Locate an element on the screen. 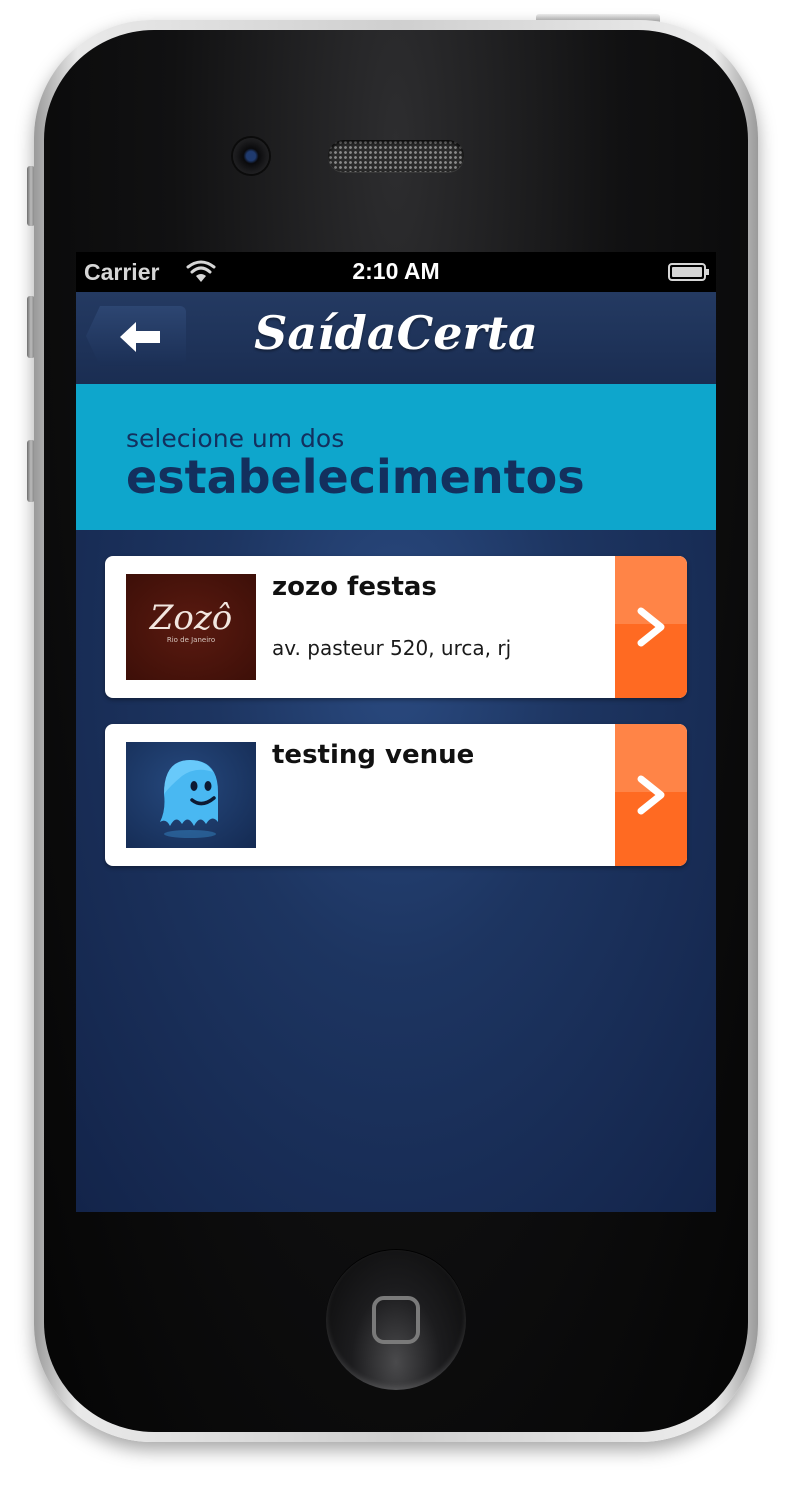  page-header: selecione um dos estabelecimentos is located at coordinates (396, 457).